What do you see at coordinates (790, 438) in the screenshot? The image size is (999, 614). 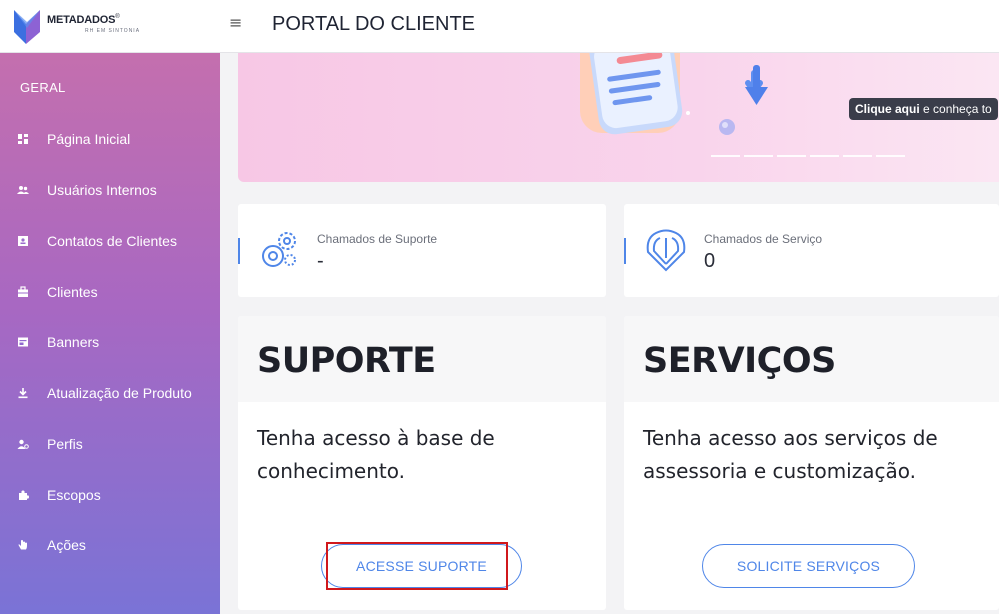 I see `card-description-line: Tenha acesso aos serviços de` at bounding box center [790, 438].